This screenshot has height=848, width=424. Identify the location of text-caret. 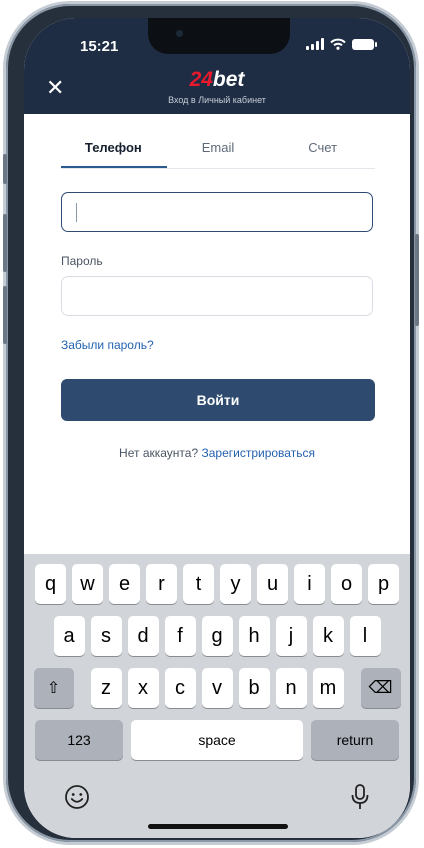
(76, 212).